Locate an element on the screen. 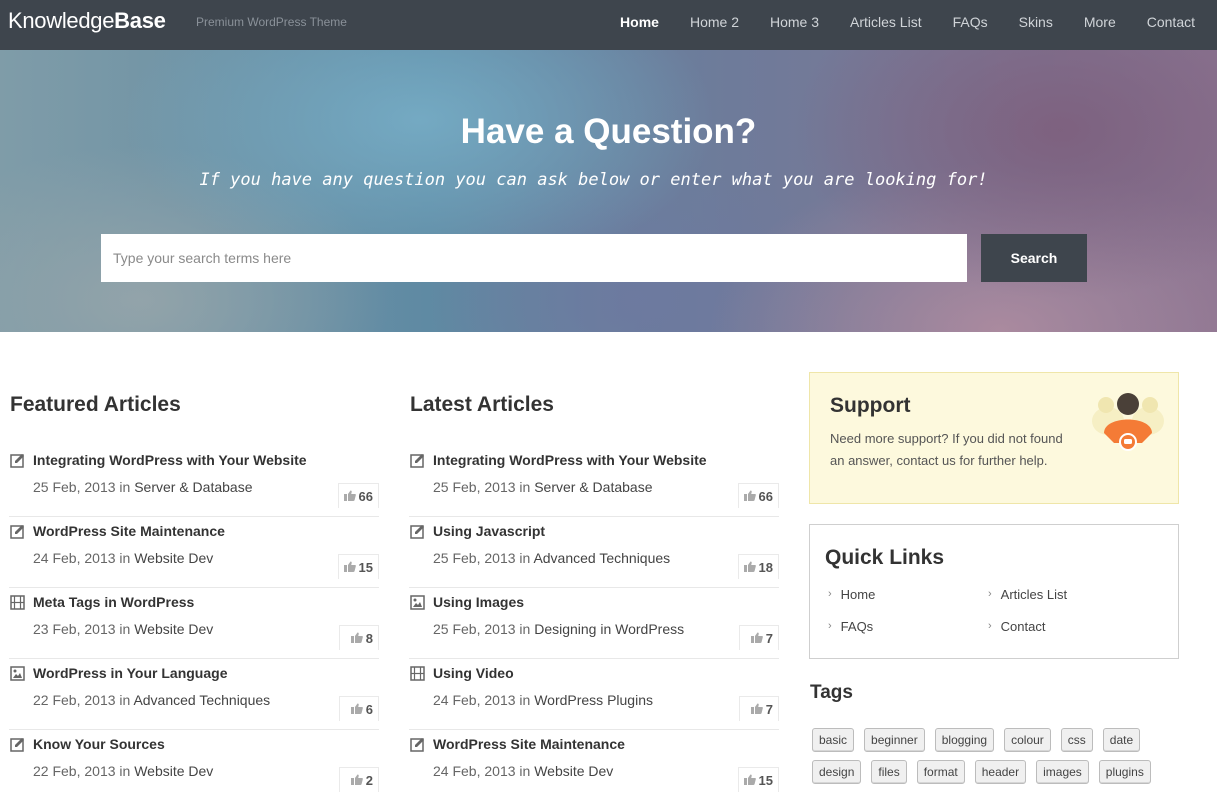  article-title-link: Using Video is located at coordinates (473, 673).